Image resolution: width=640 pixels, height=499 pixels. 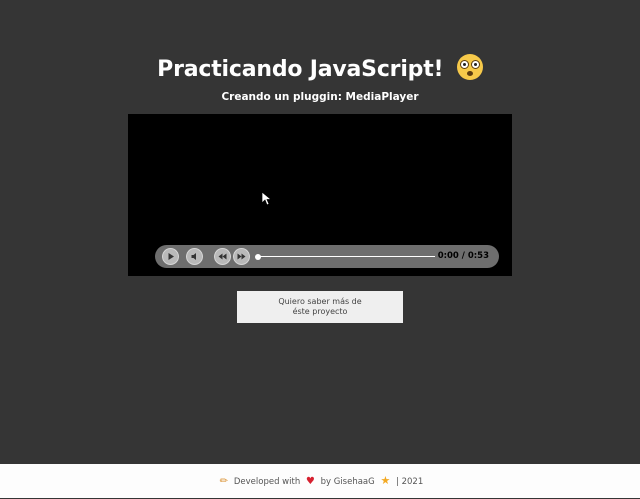 I want to click on heart-icon: ♥, so click(x=310, y=481).